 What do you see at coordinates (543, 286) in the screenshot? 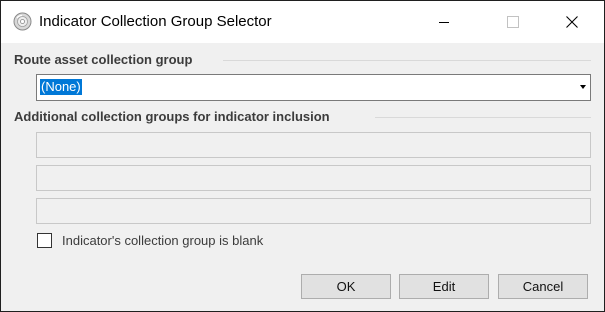
I see `cancel-button: Cancel` at bounding box center [543, 286].